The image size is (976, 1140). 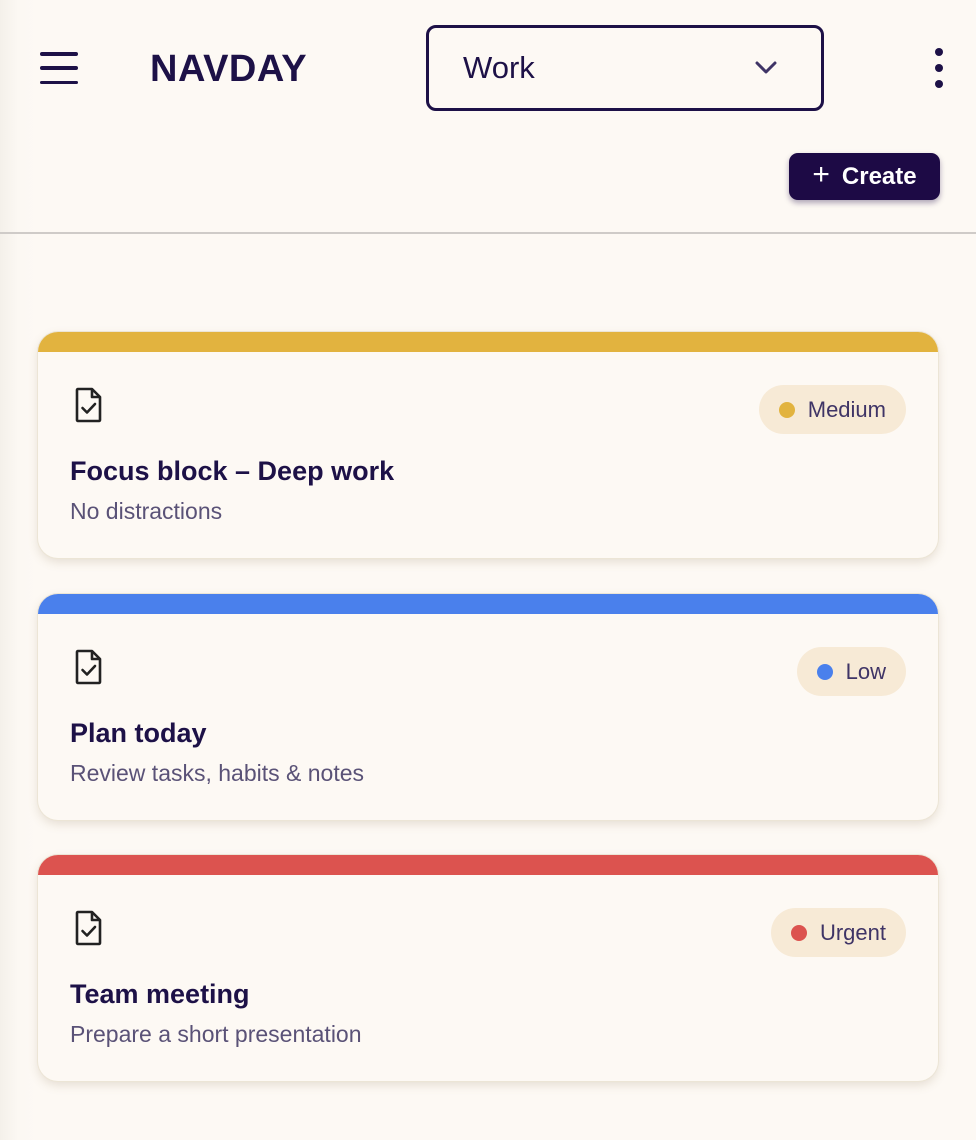 I want to click on task-title: Plan today, so click(x=138, y=733).